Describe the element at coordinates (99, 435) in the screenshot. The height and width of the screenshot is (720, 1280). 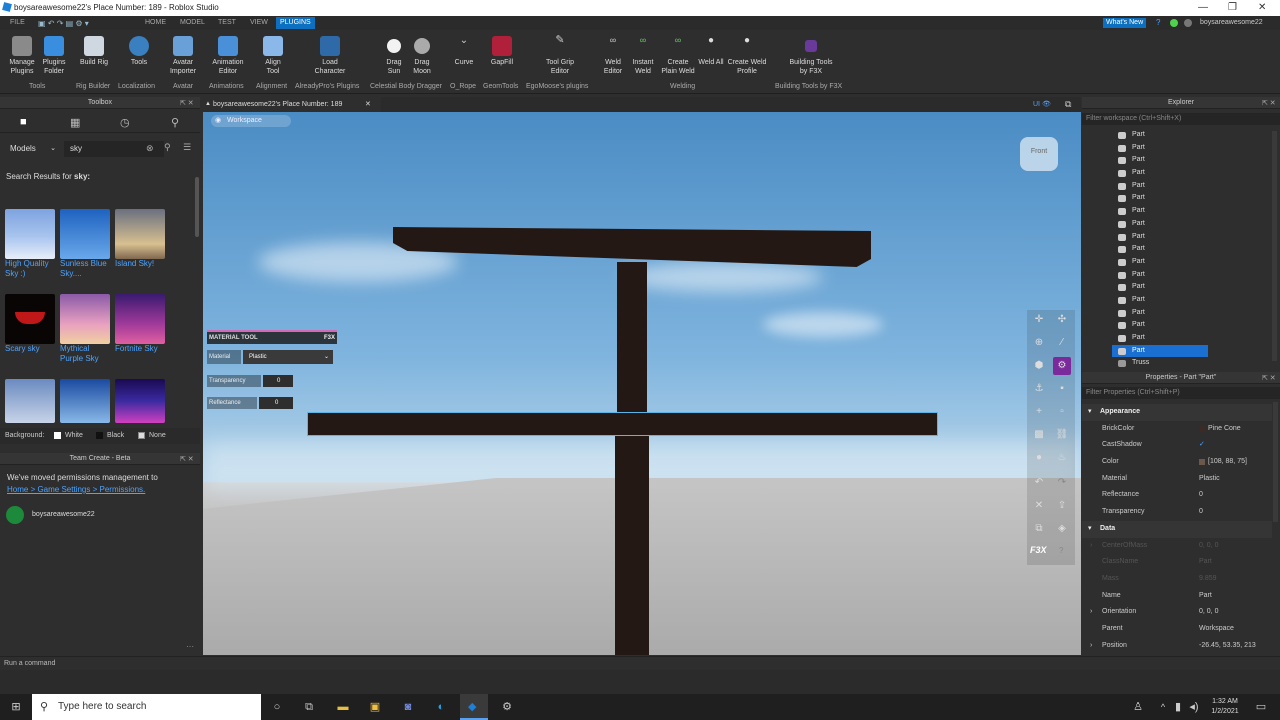
I see `black-swatch` at that location.